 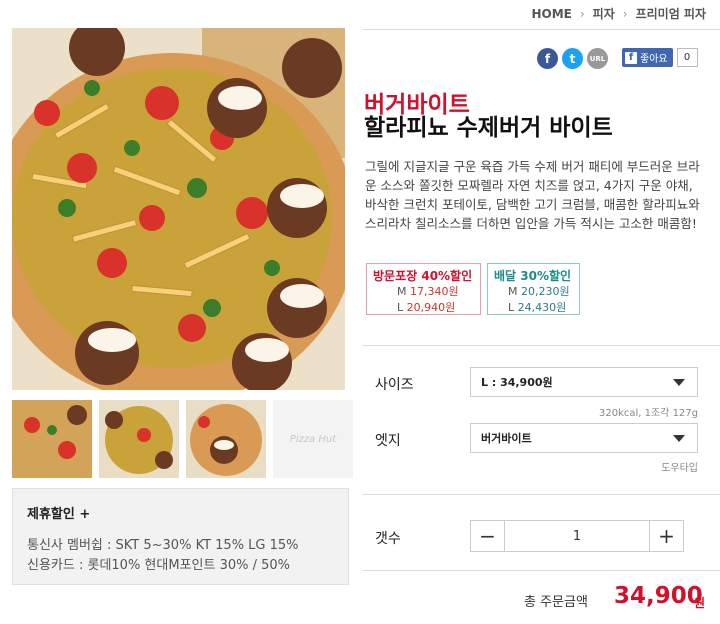 What do you see at coordinates (556, 602) in the screenshot?
I see `total-label: 총 주문금액` at bounding box center [556, 602].